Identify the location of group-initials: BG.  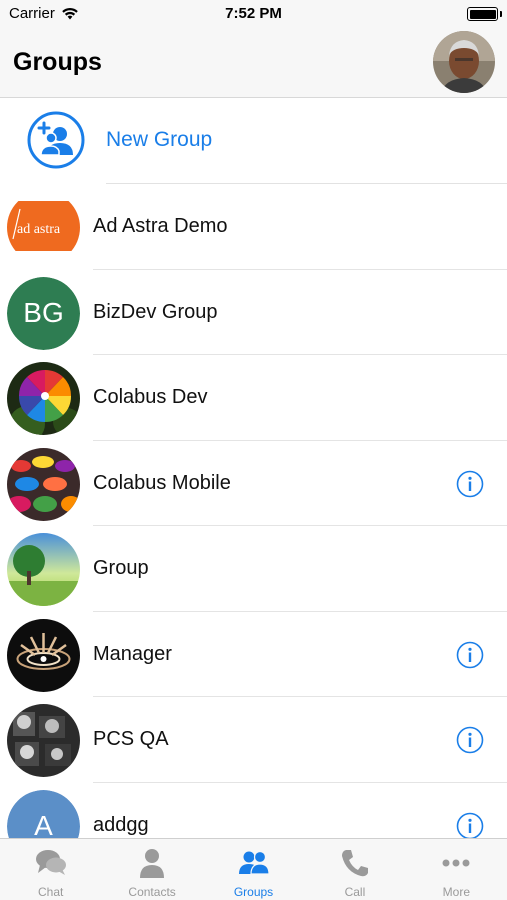
(43, 313).